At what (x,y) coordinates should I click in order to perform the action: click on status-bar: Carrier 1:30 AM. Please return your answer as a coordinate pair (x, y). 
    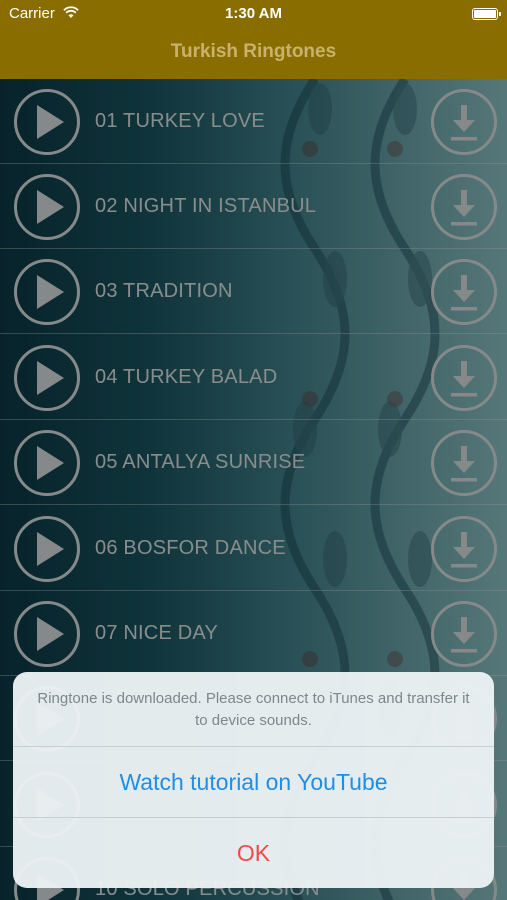
    Looking at the image, I should click on (253, 14).